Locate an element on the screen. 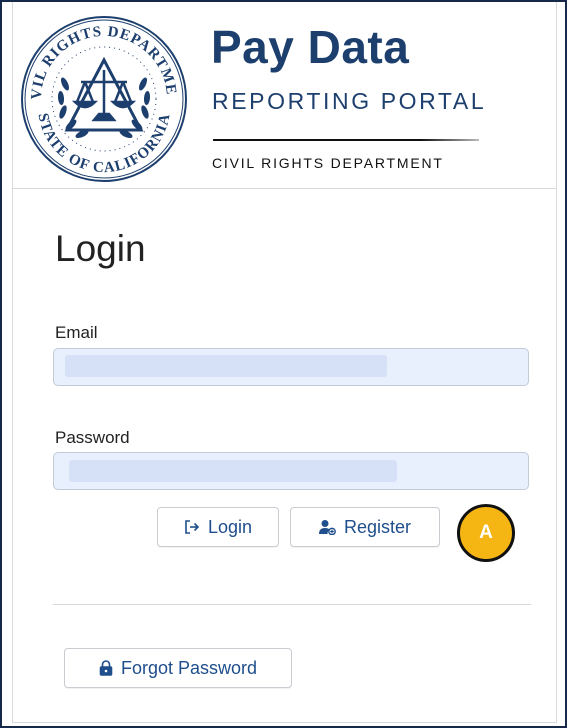 The height and width of the screenshot is (728, 567). department-name: CIVIL RIGHTS DEPARTMENT is located at coordinates (328, 163).